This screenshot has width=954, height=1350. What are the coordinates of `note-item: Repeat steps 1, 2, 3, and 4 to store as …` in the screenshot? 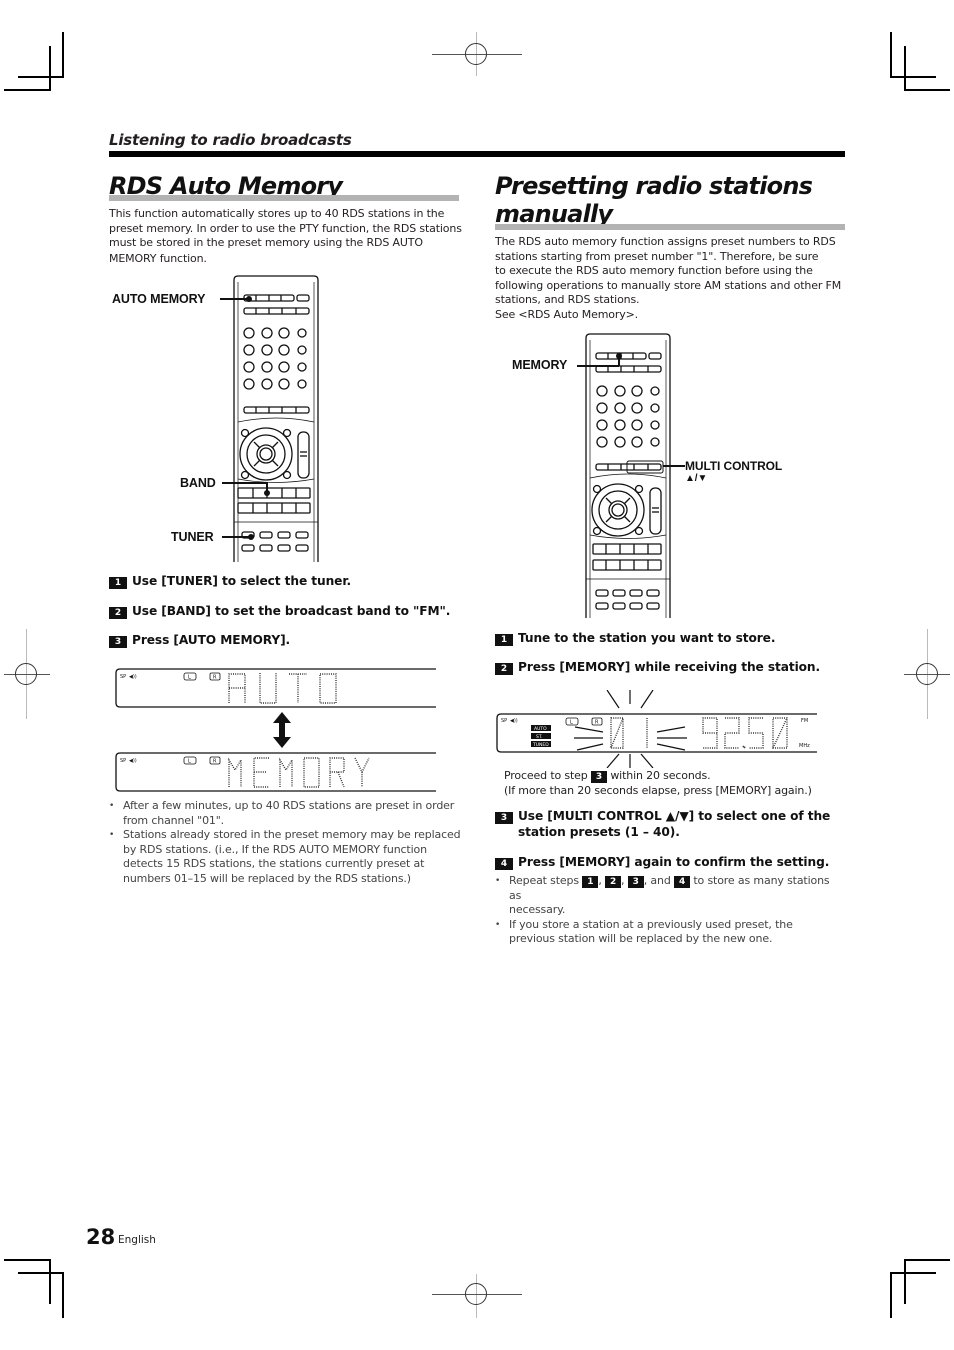 It's located at (667, 896).